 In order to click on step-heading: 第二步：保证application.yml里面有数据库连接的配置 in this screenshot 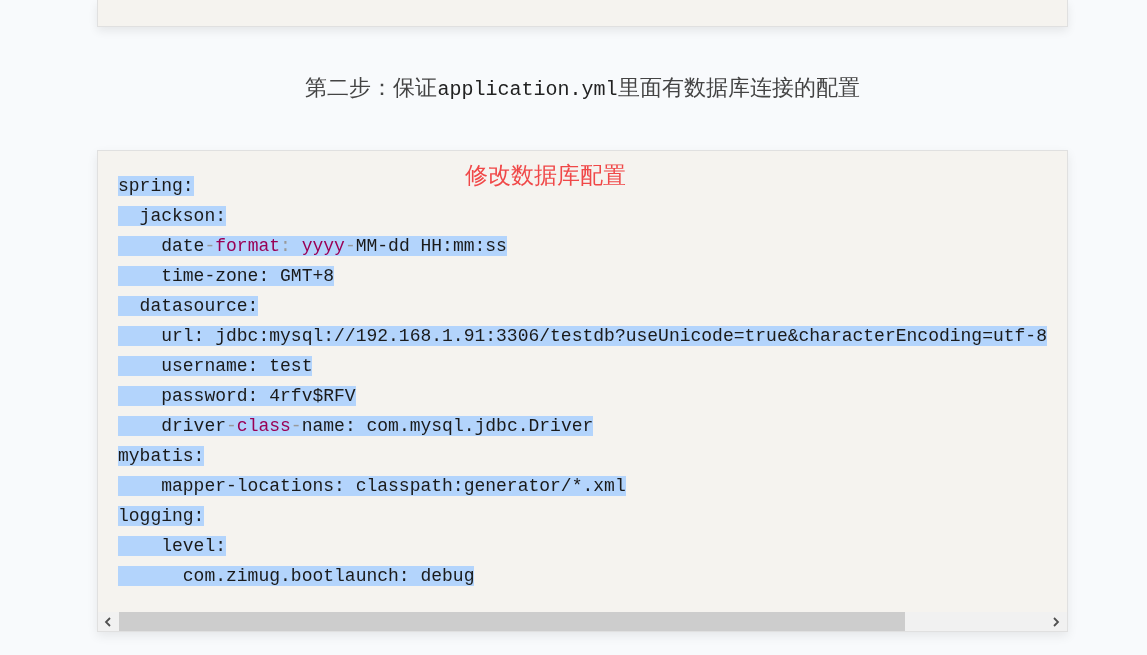, I will do `click(582, 88)`.